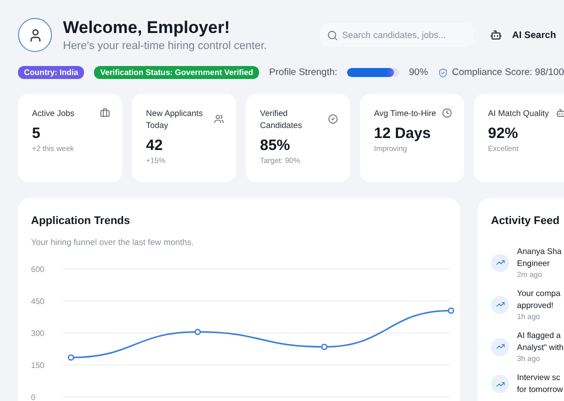 The image size is (564, 401). Describe the element at coordinates (81, 221) in the screenshot. I see `chart-title: Application Trends` at that location.